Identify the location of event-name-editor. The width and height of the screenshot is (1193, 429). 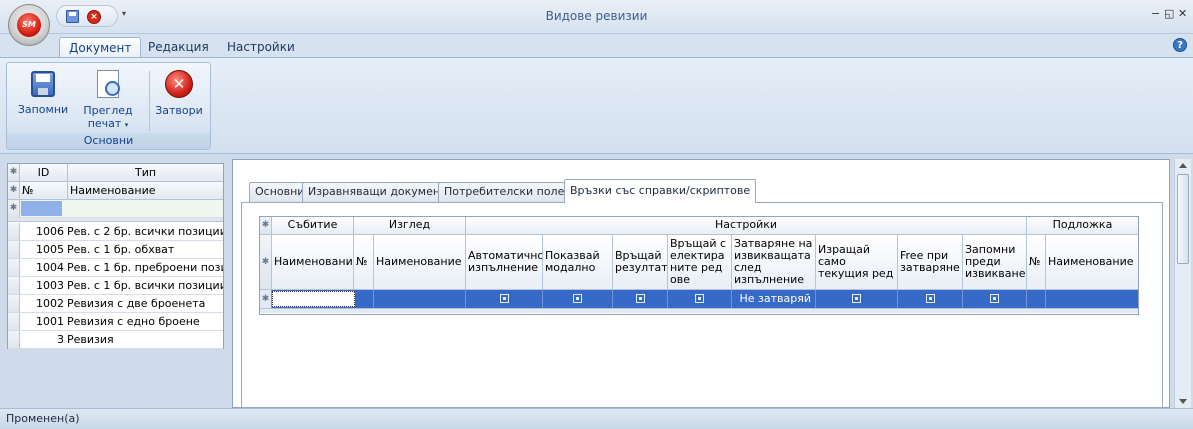
(313, 299).